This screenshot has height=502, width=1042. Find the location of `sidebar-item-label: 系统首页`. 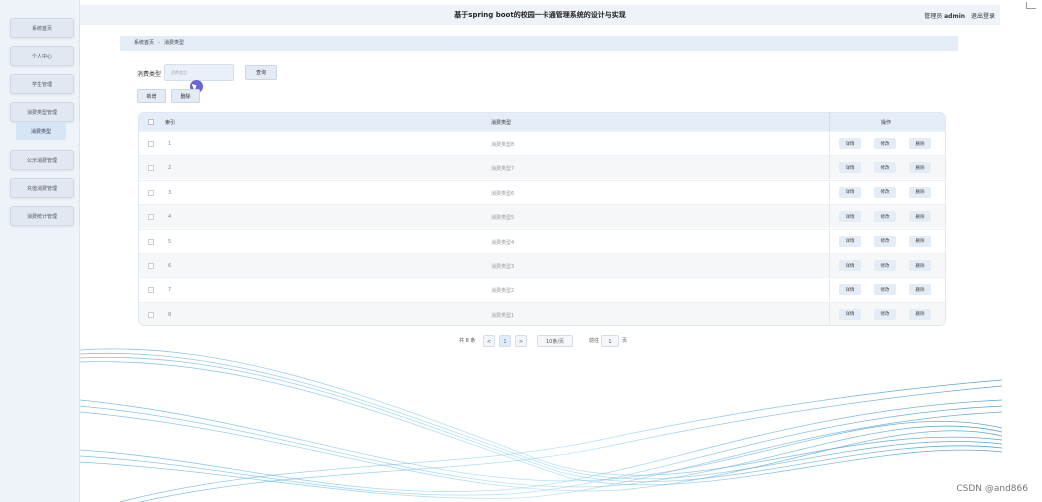

sidebar-item-label: 系统首页 is located at coordinates (41, 28).